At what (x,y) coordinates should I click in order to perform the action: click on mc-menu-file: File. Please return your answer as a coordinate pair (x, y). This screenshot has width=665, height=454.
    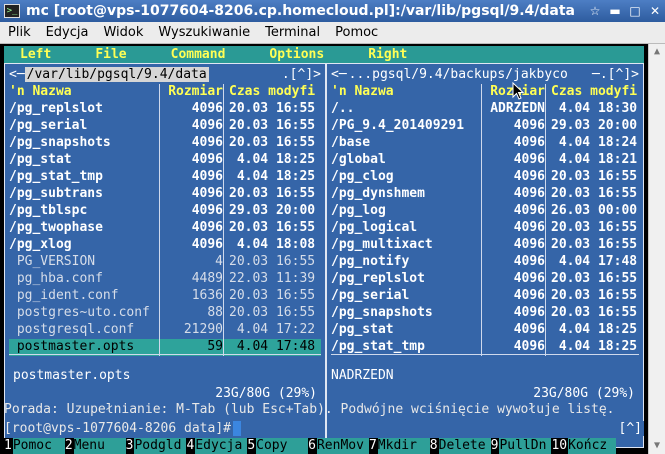
    Looking at the image, I should click on (110, 54).